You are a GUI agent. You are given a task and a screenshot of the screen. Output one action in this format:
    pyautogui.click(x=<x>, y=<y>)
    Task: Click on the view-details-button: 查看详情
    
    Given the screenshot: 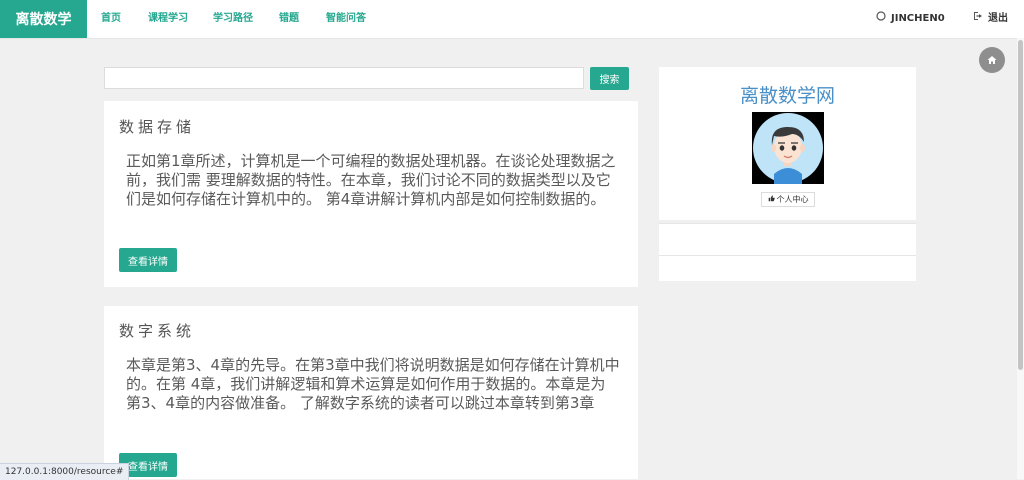 What is the action you would take?
    pyautogui.click(x=148, y=260)
    